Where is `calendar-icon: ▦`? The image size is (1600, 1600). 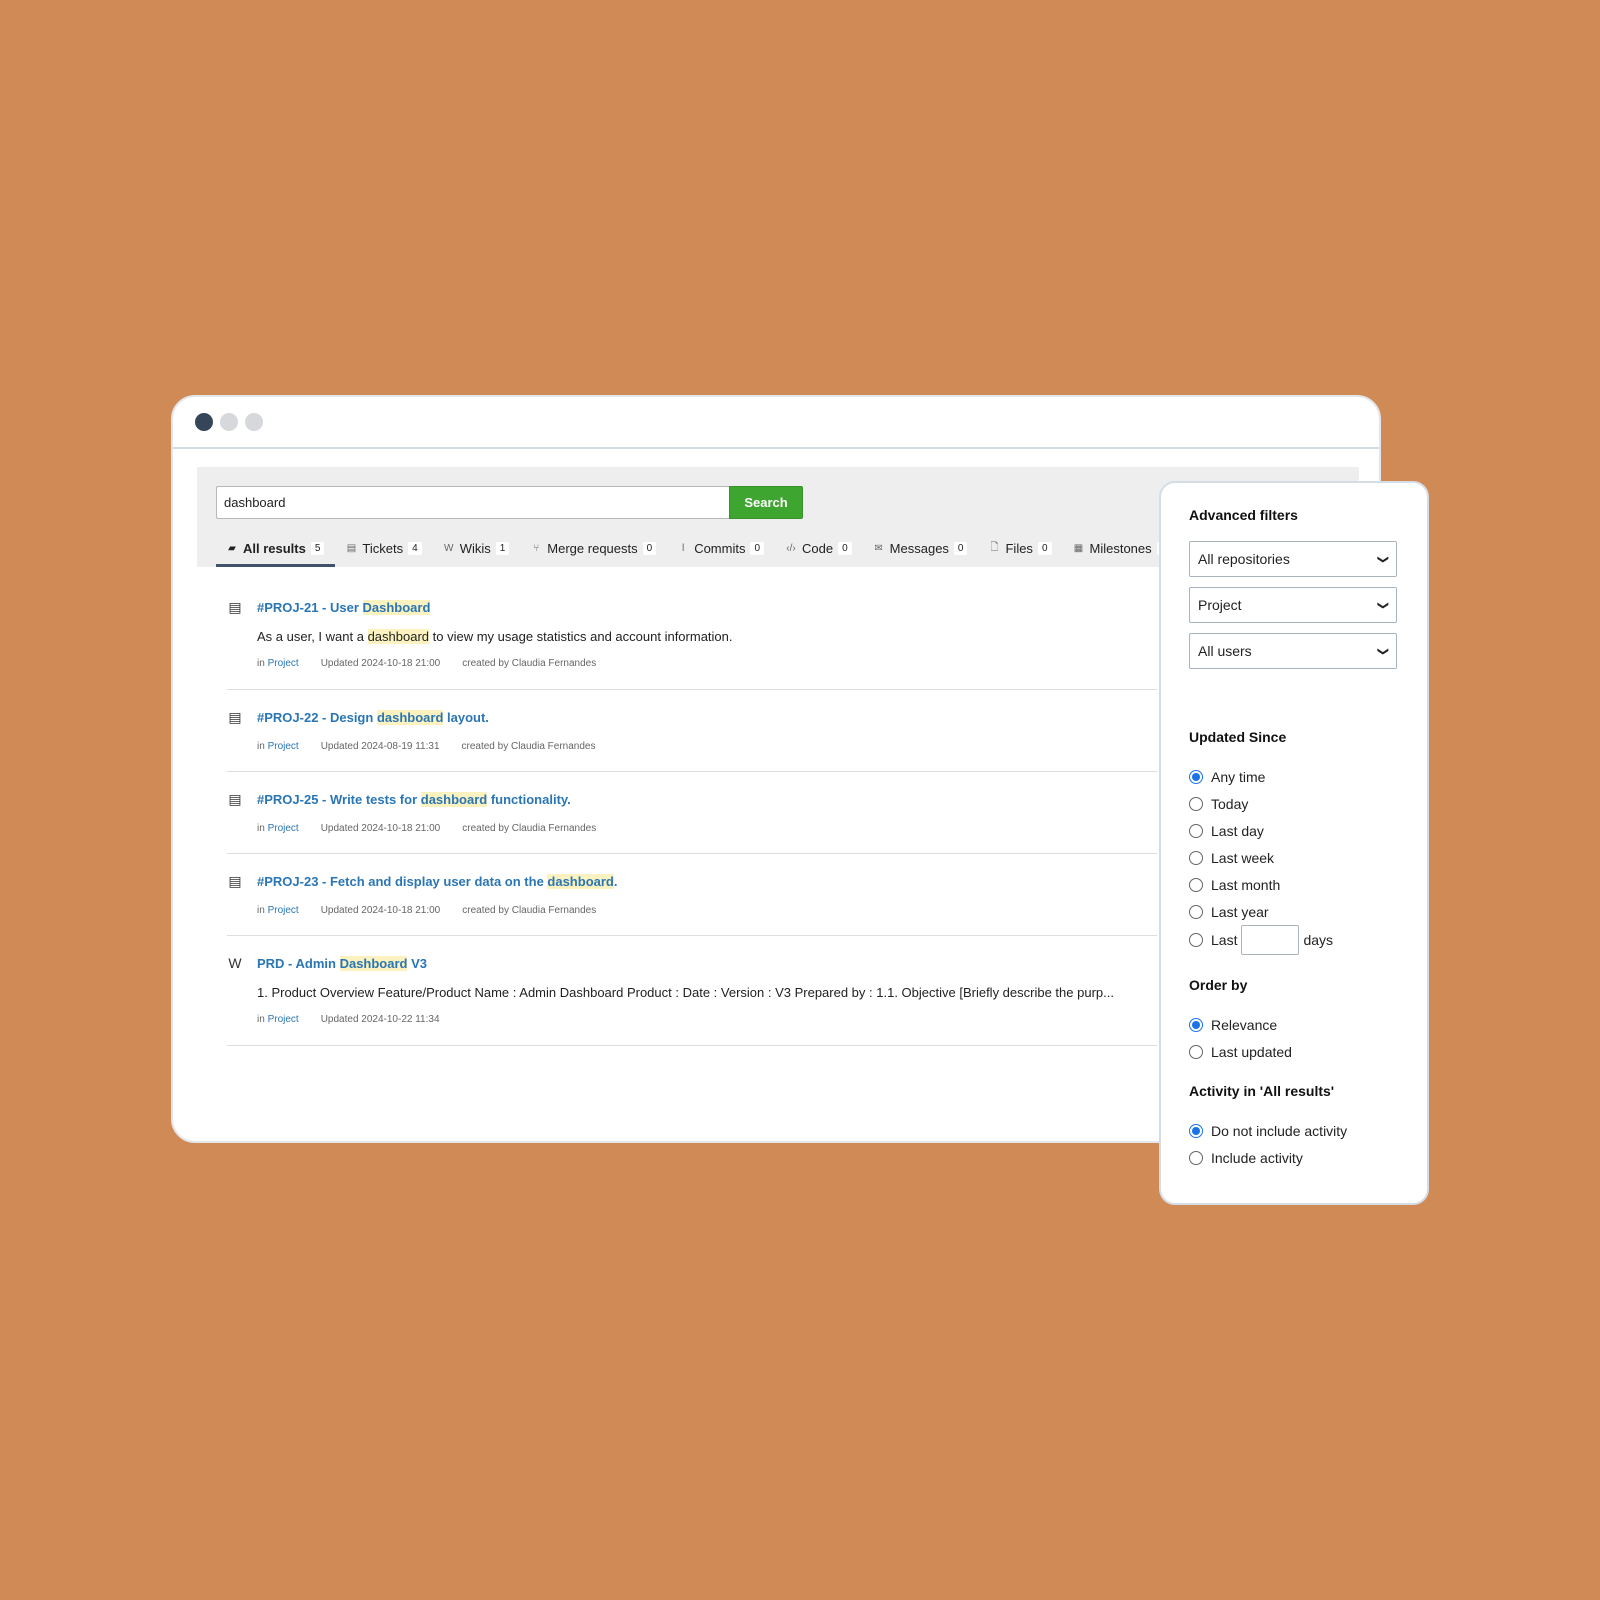
calendar-icon: ▦ is located at coordinates (1078, 548).